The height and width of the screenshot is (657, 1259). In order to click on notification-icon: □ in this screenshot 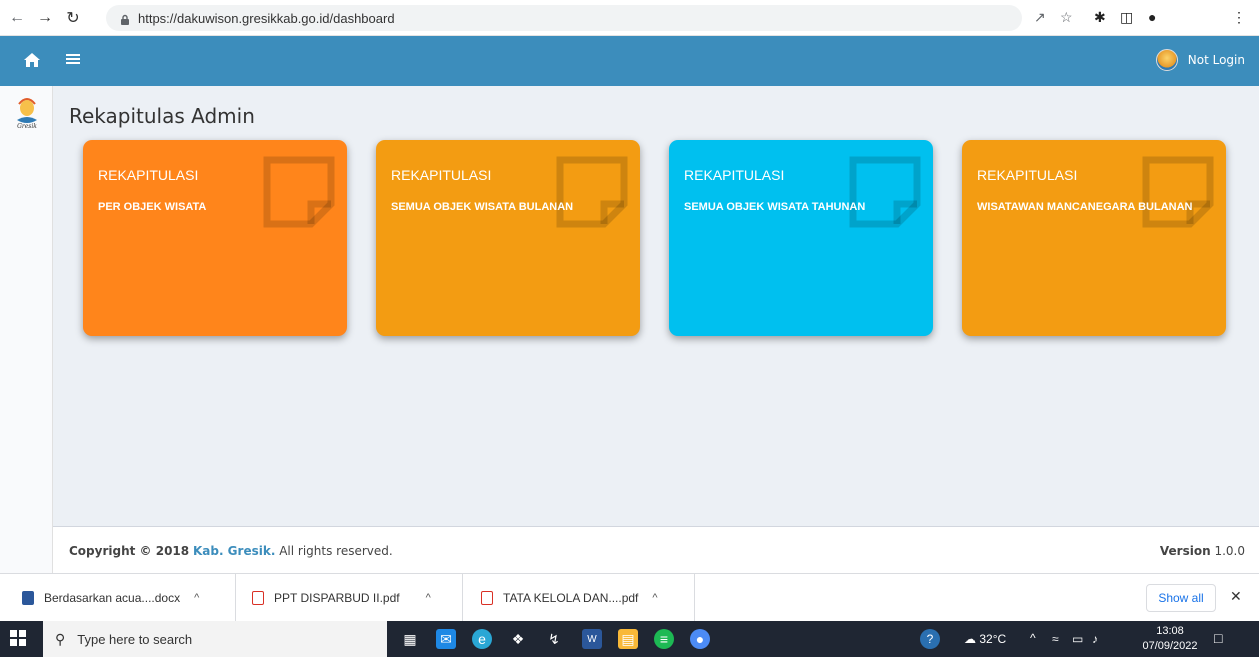, I will do `click(1218, 638)`.